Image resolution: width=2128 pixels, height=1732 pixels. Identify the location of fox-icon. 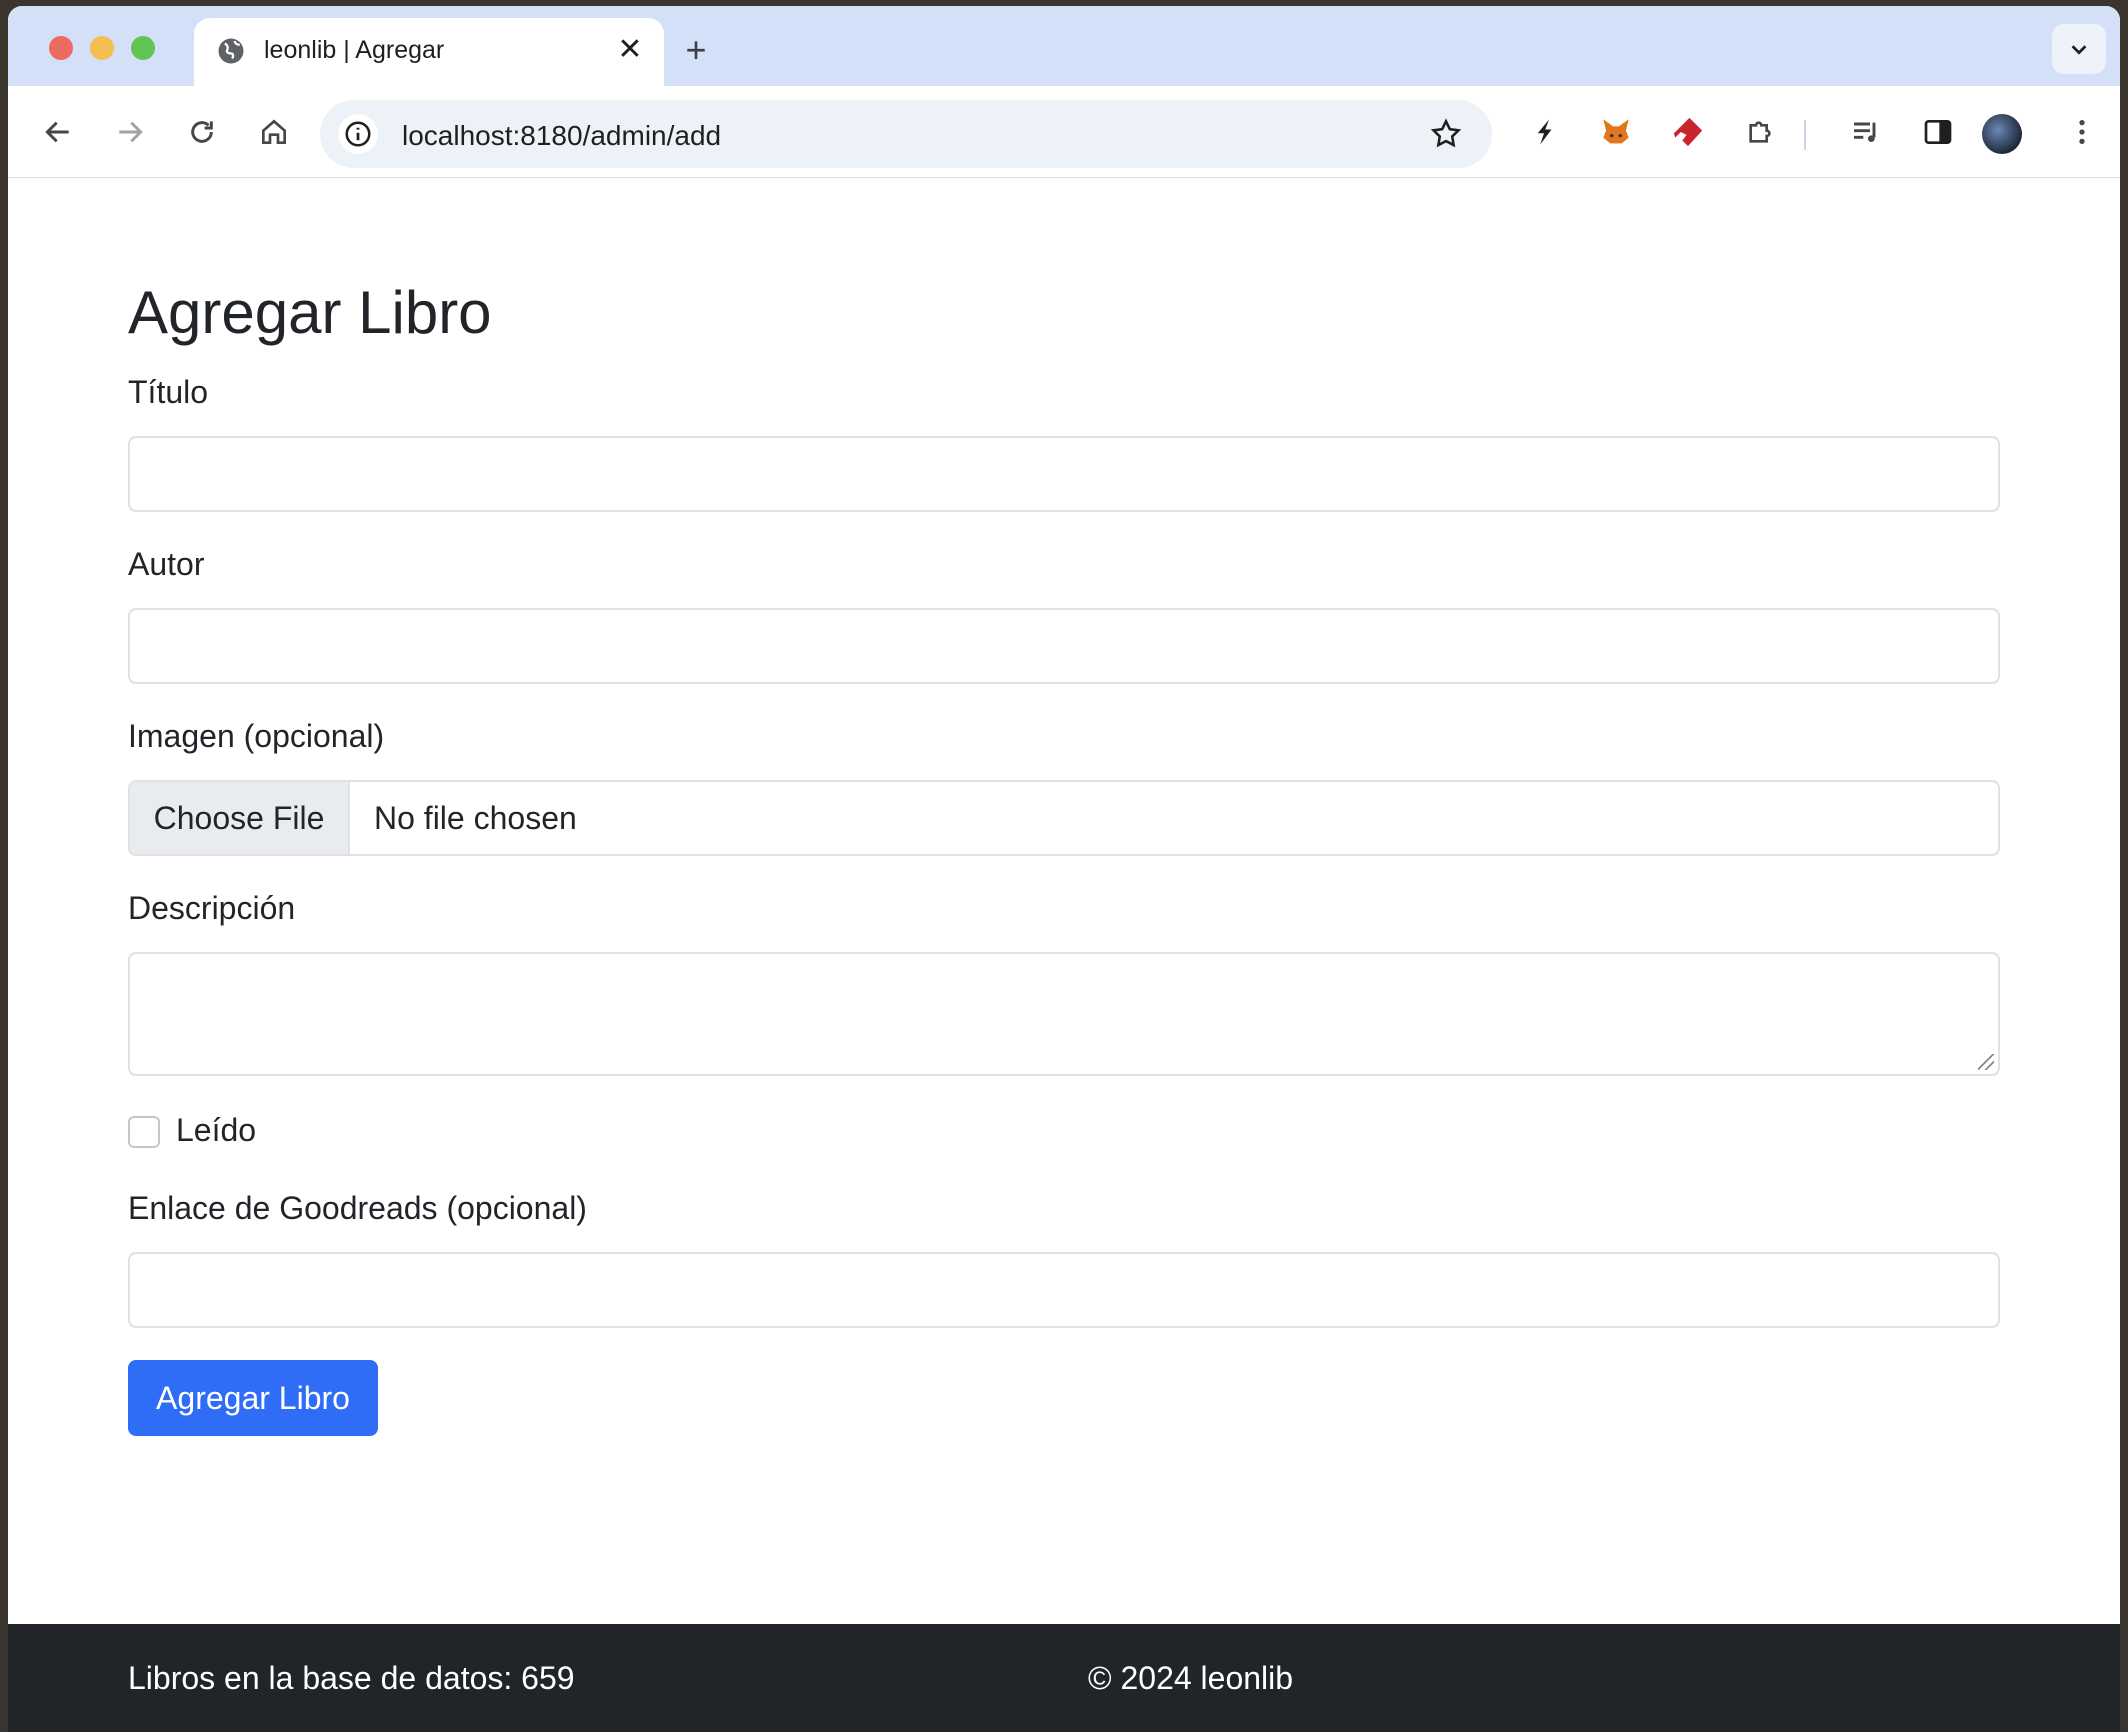
(1616, 131).